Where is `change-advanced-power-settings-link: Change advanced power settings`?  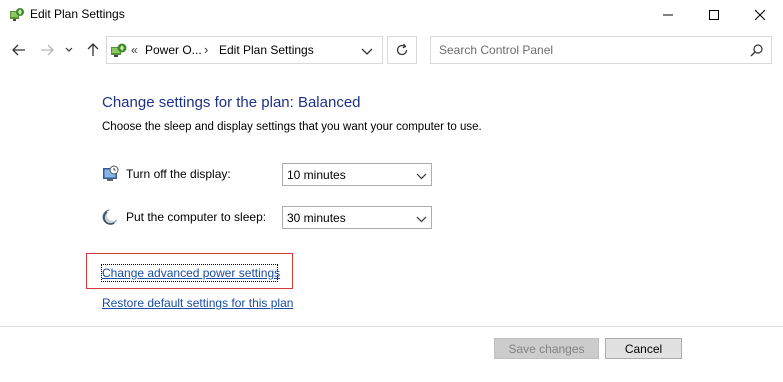 change-advanced-power-settings-link: Change advanced power settings is located at coordinates (191, 273).